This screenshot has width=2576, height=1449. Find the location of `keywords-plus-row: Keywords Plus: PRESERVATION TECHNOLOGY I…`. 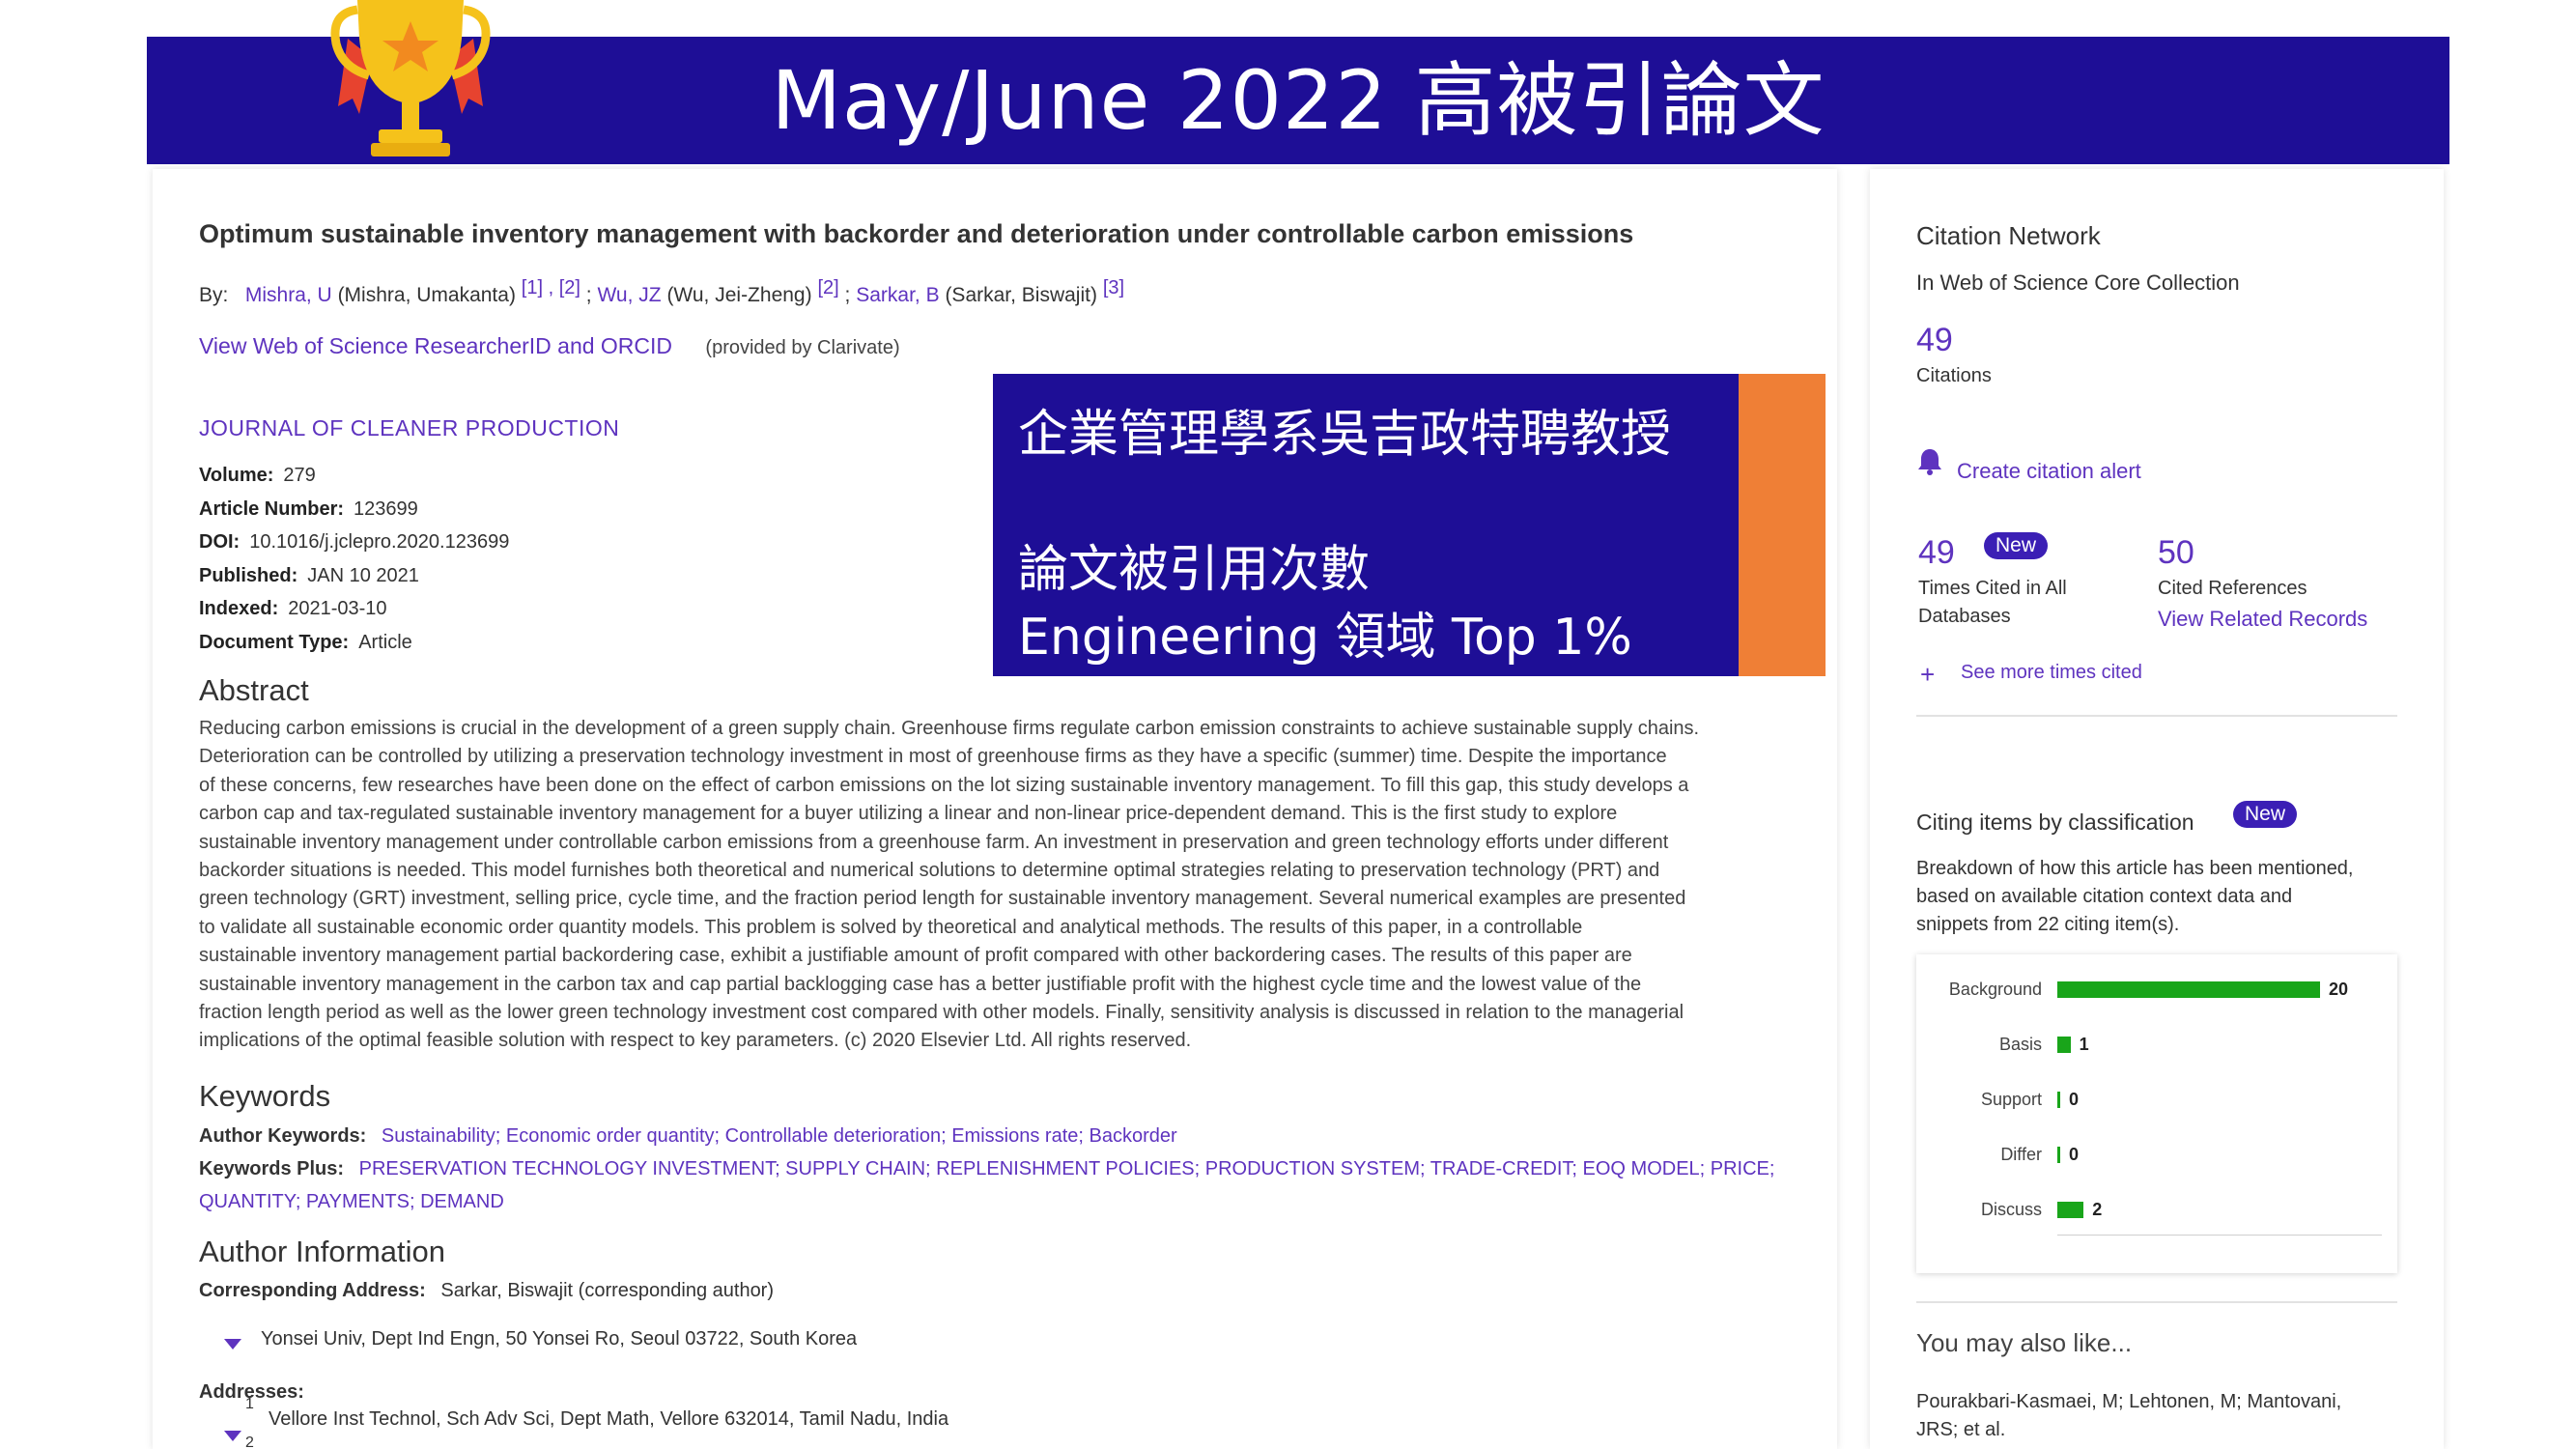

keywords-plus-row: Keywords Plus: PRESERVATION TECHNOLOGY I… is located at coordinates (986, 1169).